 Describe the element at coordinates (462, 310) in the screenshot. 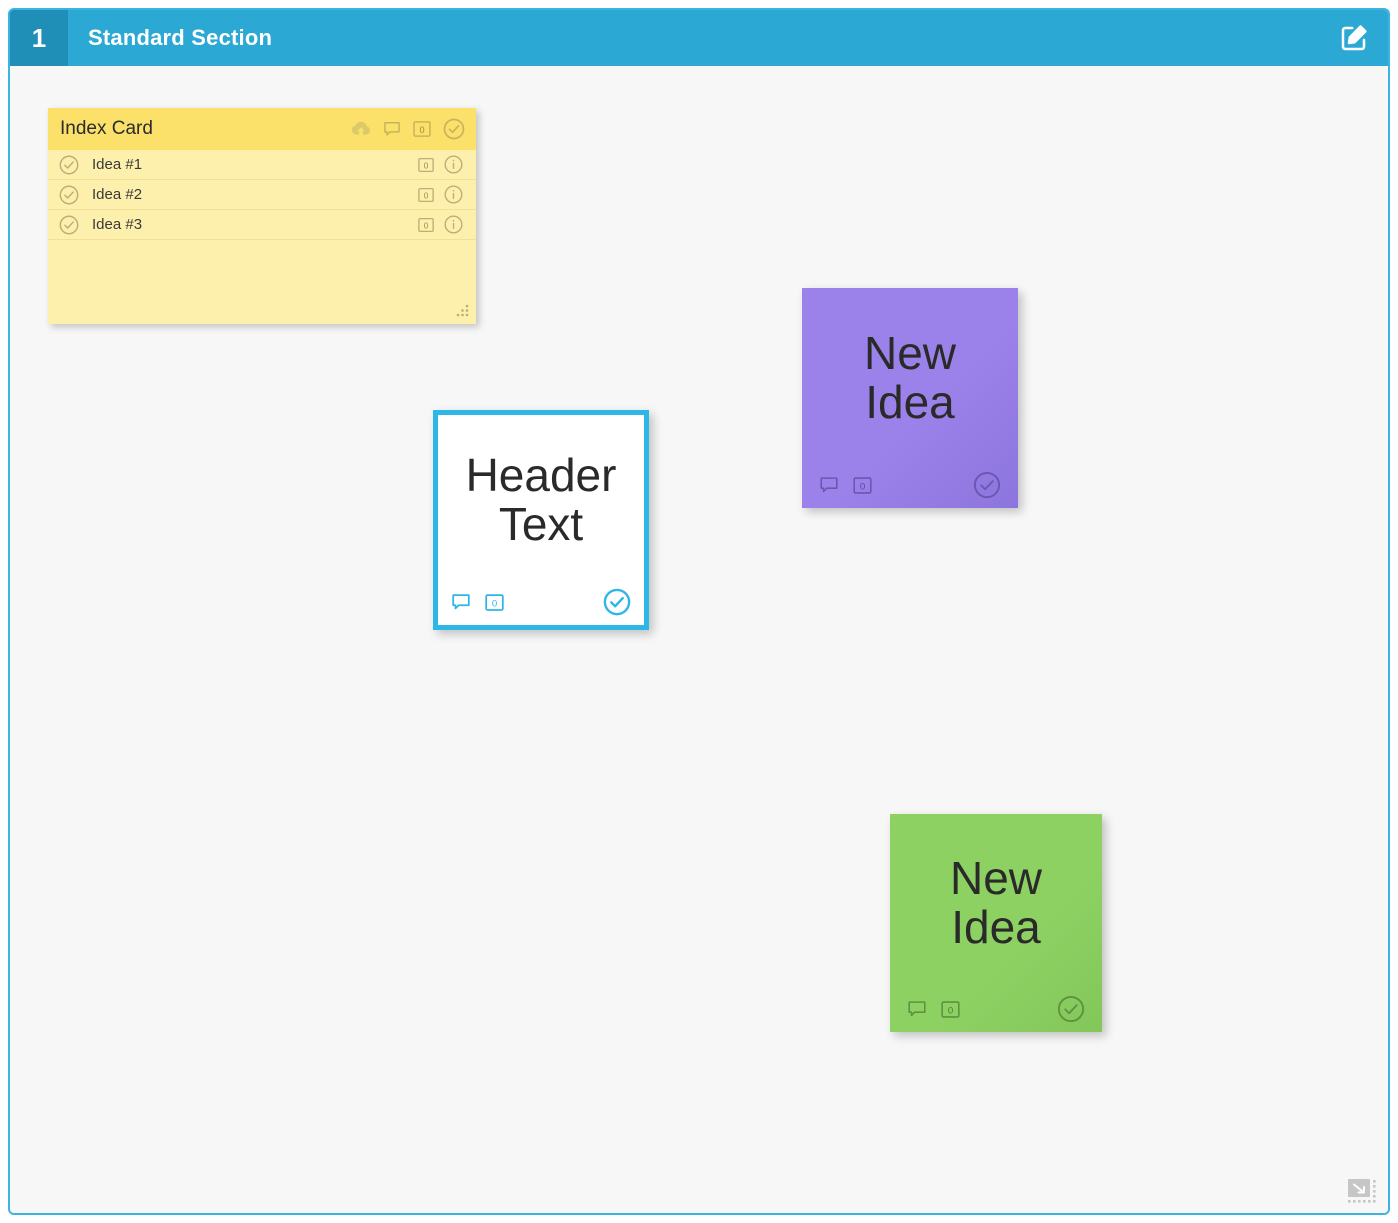

I see `resize-grip-icon` at that location.